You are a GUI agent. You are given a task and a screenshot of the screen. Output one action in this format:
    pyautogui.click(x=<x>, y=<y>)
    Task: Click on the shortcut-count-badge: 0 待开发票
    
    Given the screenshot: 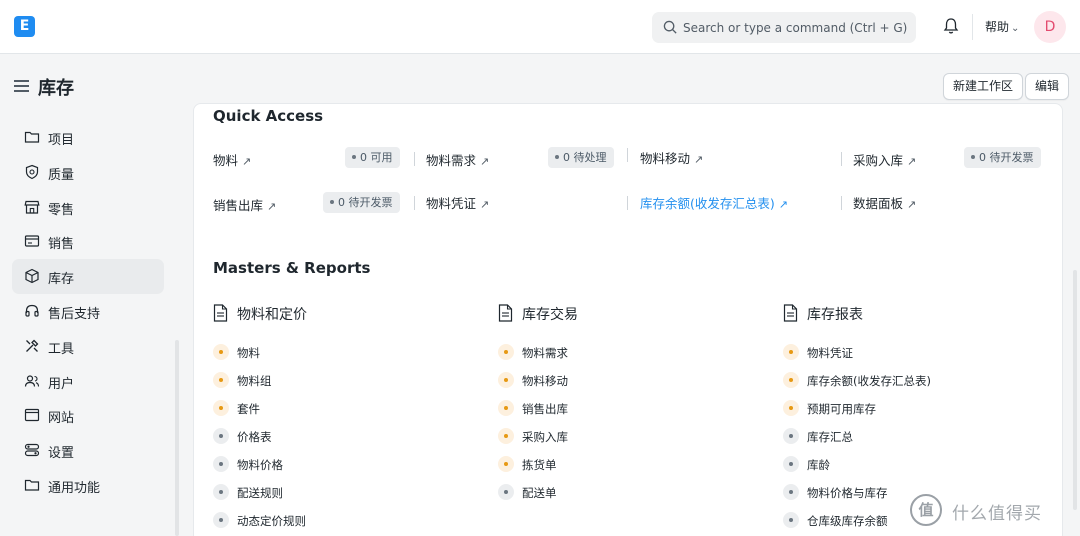 What is the action you would take?
    pyautogui.click(x=361, y=202)
    